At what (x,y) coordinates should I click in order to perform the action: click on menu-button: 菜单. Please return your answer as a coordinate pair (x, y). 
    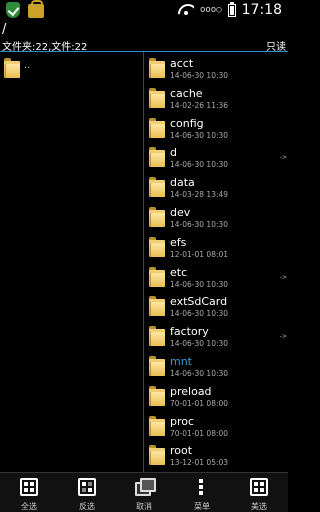
    Looking at the image, I should click on (202, 492).